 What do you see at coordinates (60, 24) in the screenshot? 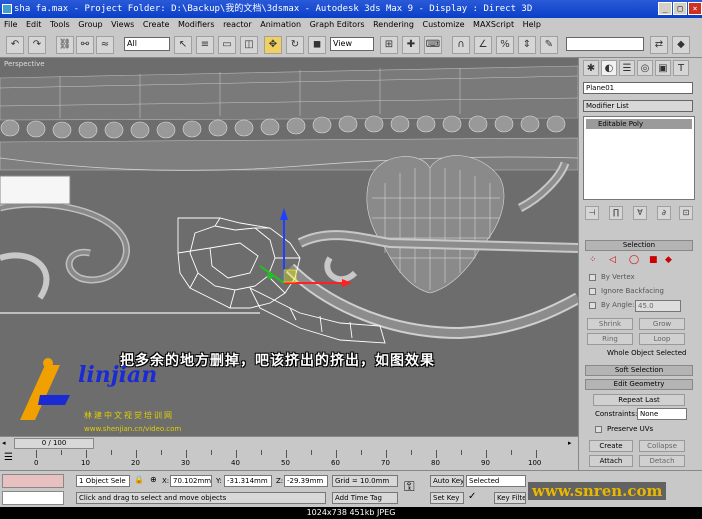
I see `menu-tools: Tools` at bounding box center [60, 24].